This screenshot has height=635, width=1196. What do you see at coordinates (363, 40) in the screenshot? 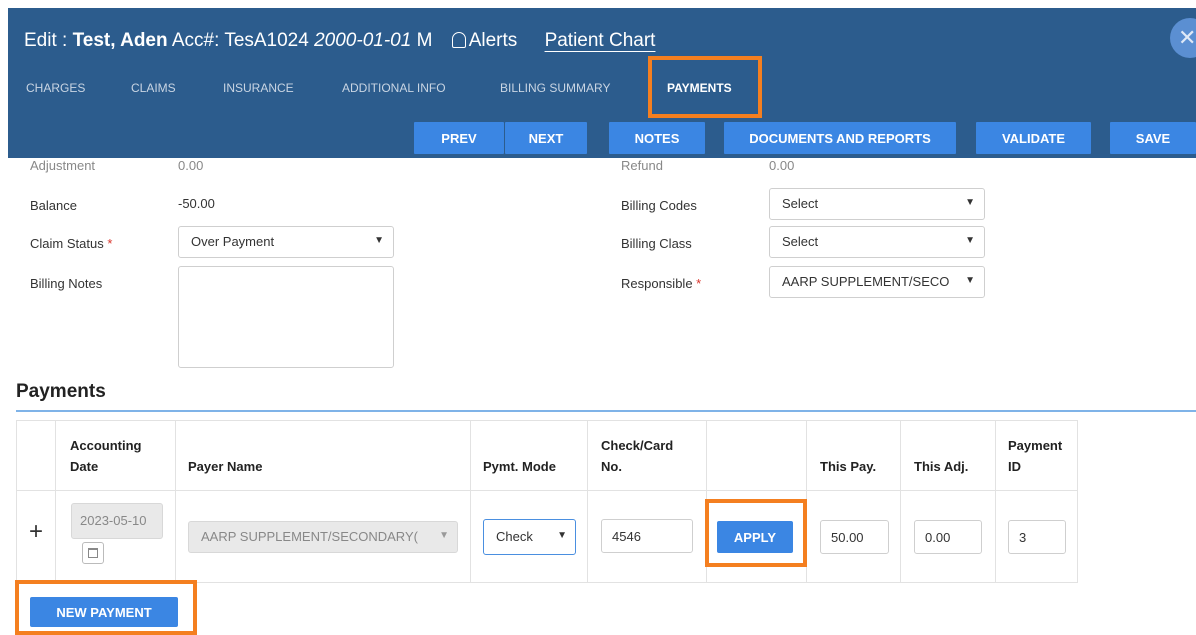
I see `patient-dob: 2000-01-01` at bounding box center [363, 40].